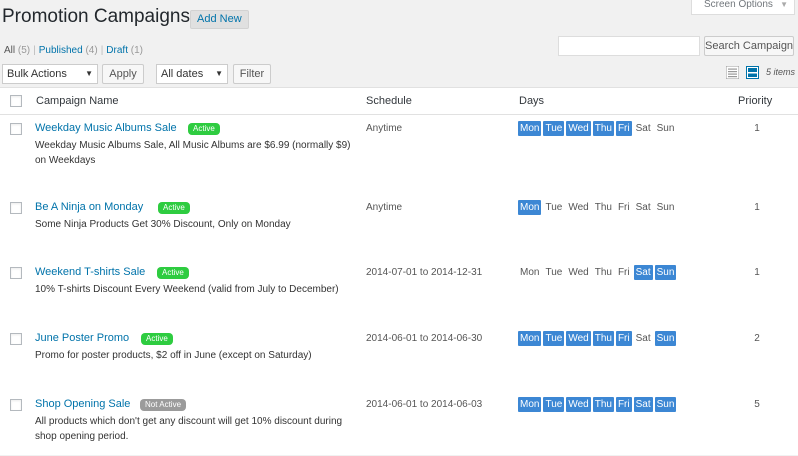 This screenshot has width=798, height=456. What do you see at coordinates (10, 50) in the screenshot?
I see `view-all-label: All` at bounding box center [10, 50].